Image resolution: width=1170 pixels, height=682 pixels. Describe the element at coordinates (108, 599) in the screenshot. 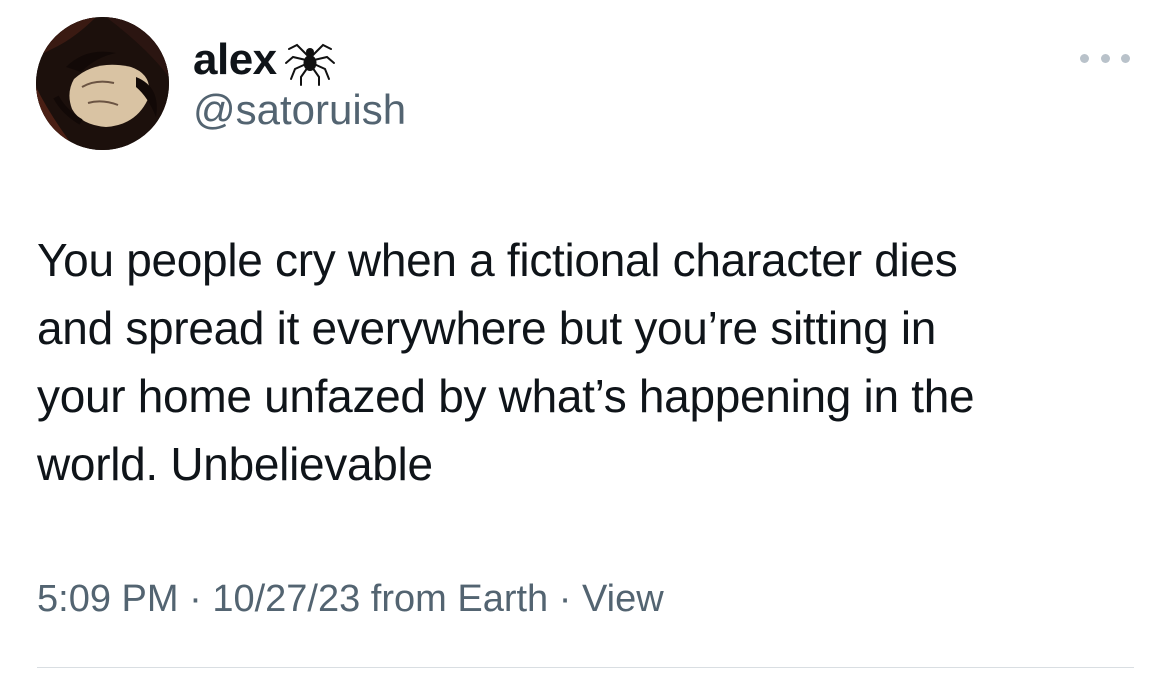

I see `tweet-time: 5:09 PM` at that location.